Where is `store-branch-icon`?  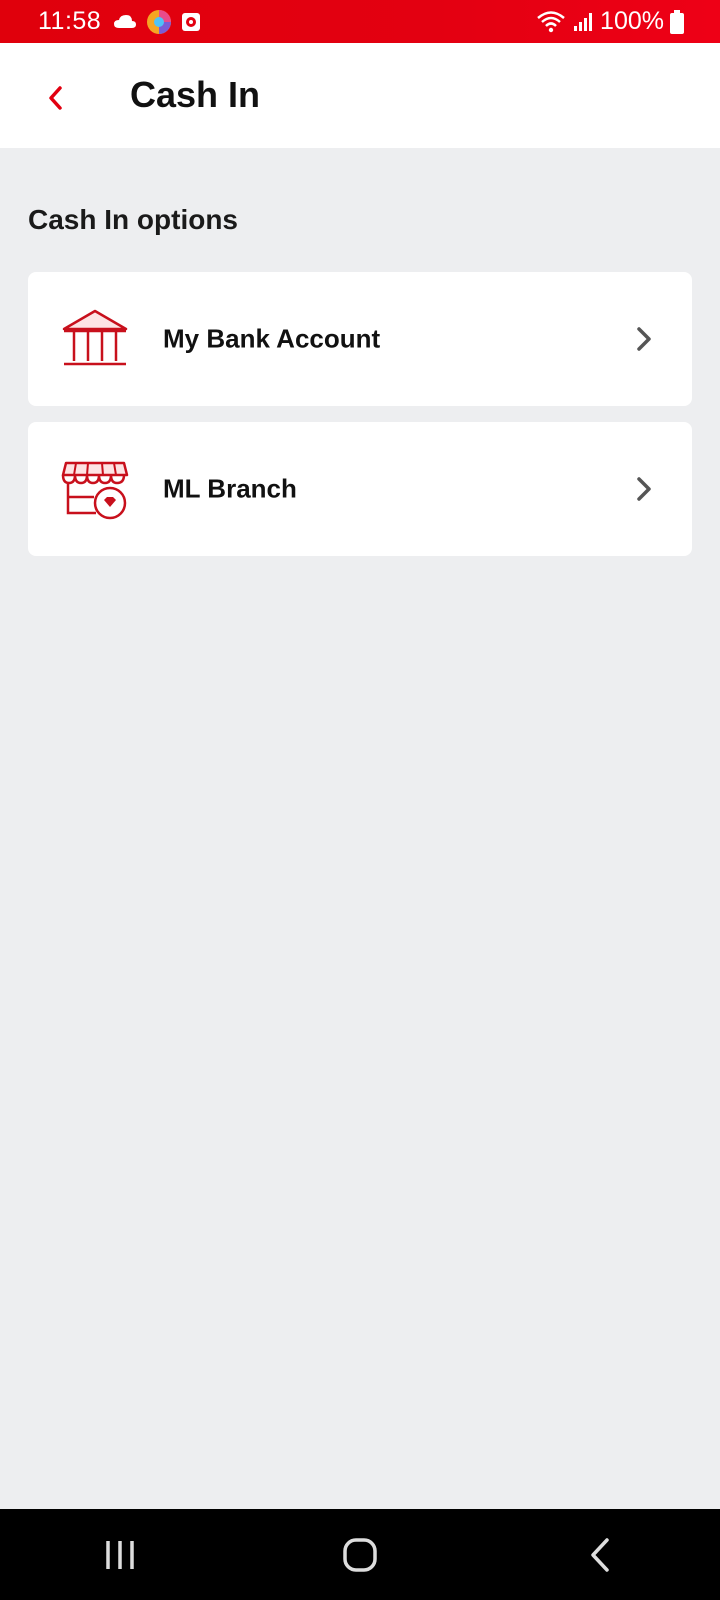
store-branch-icon is located at coordinates (95, 490).